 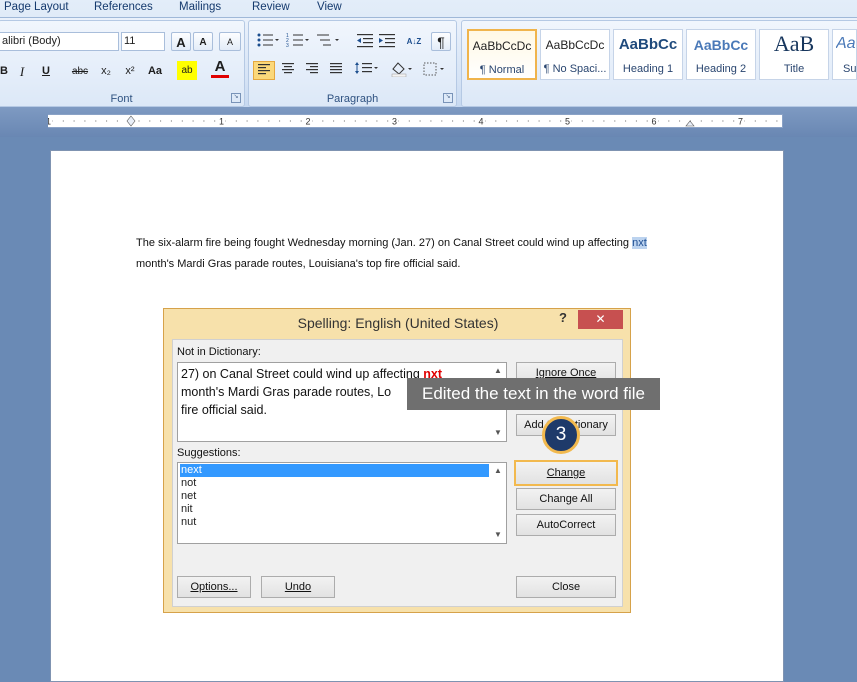 What do you see at coordinates (59, 41) in the screenshot?
I see `font-family-field: alibri (Body)` at bounding box center [59, 41].